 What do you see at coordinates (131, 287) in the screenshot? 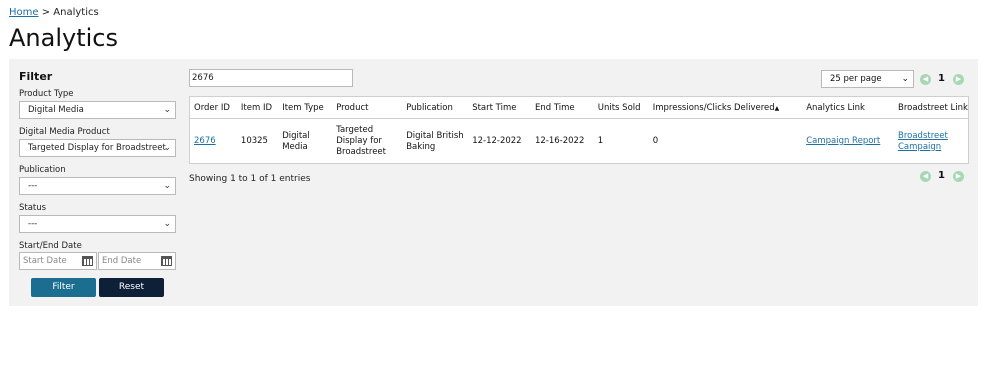
I see `reset-button: Reset` at bounding box center [131, 287].